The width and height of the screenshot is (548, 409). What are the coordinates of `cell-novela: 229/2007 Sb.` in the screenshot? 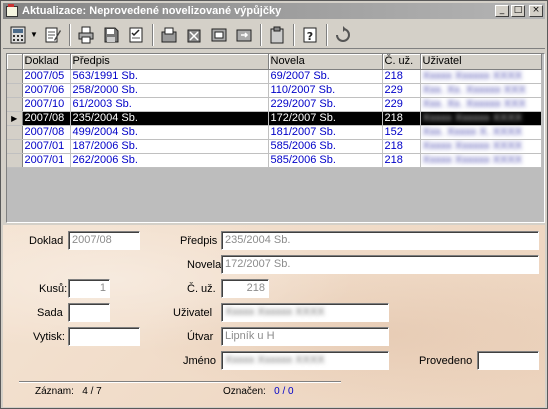 It's located at (325, 104).